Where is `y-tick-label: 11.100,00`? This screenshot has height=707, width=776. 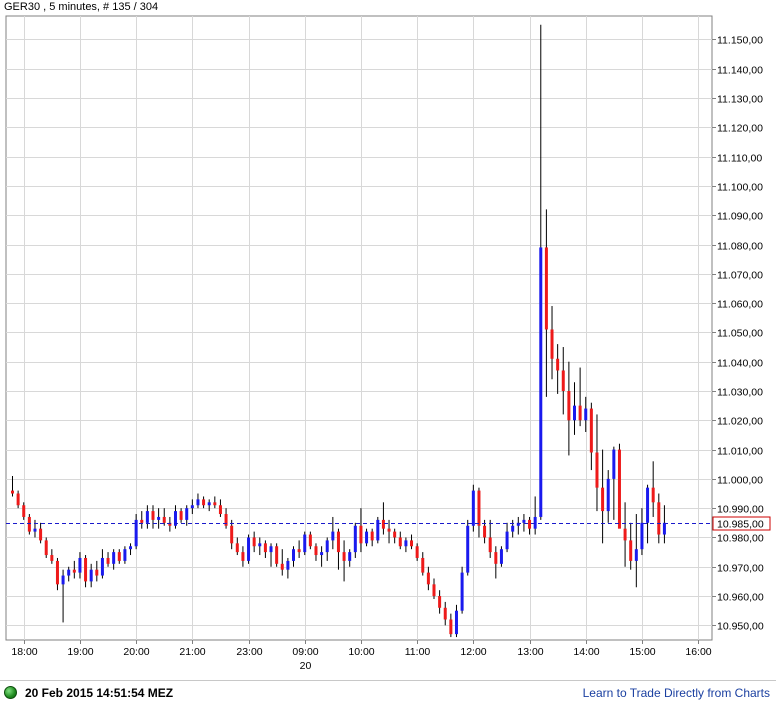 y-tick-label: 11.100,00 is located at coordinates (740, 188).